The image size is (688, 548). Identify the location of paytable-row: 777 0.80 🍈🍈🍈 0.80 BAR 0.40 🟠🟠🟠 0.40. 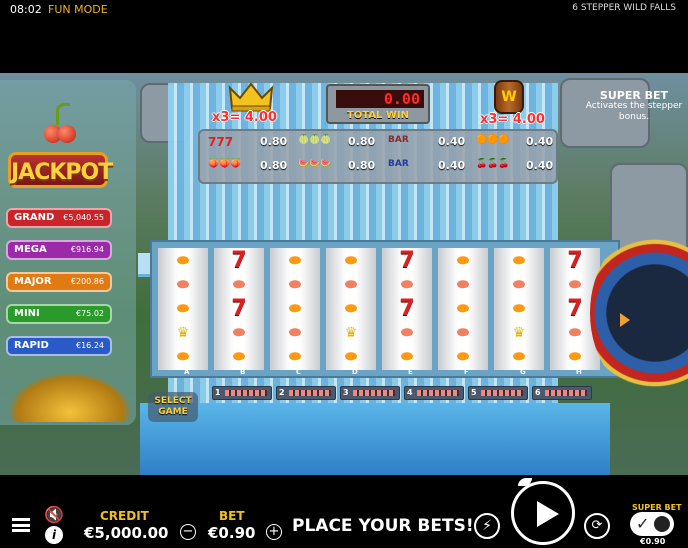
(380, 148).